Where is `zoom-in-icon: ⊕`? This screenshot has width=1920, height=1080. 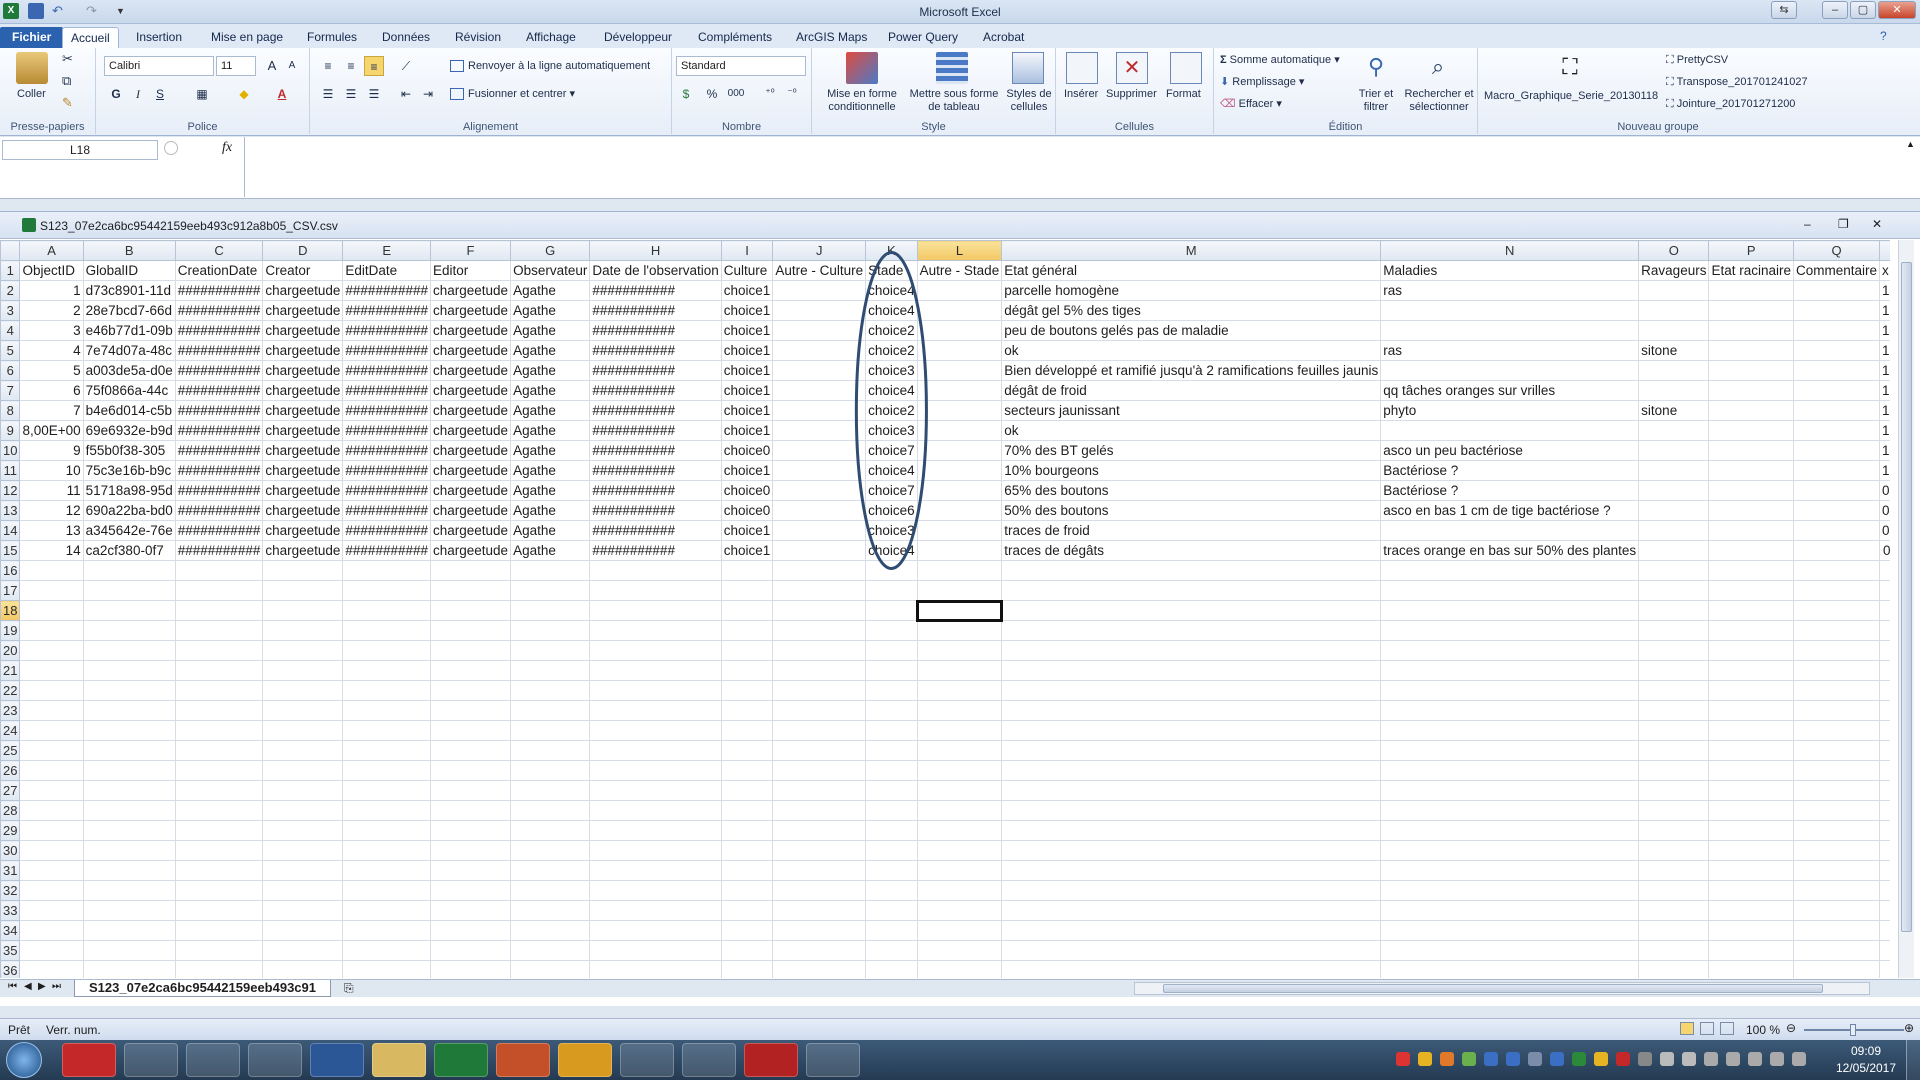 zoom-in-icon: ⊕ is located at coordinates (1909, 1028).